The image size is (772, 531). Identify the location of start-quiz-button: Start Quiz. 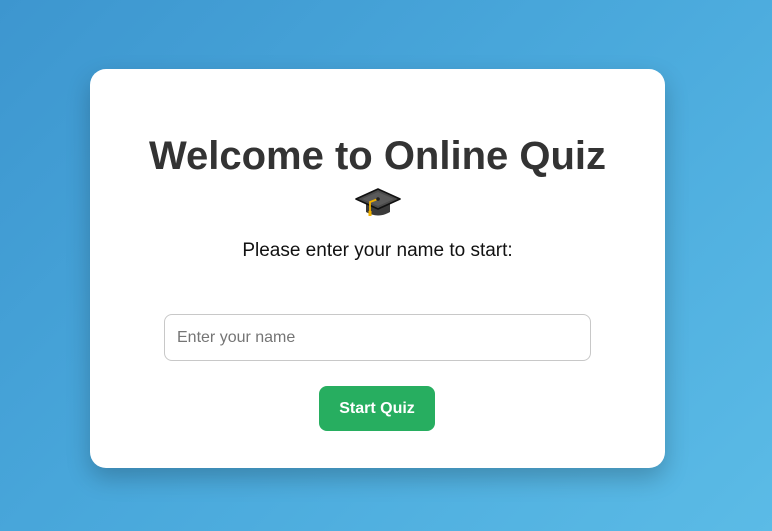
(377, 408).